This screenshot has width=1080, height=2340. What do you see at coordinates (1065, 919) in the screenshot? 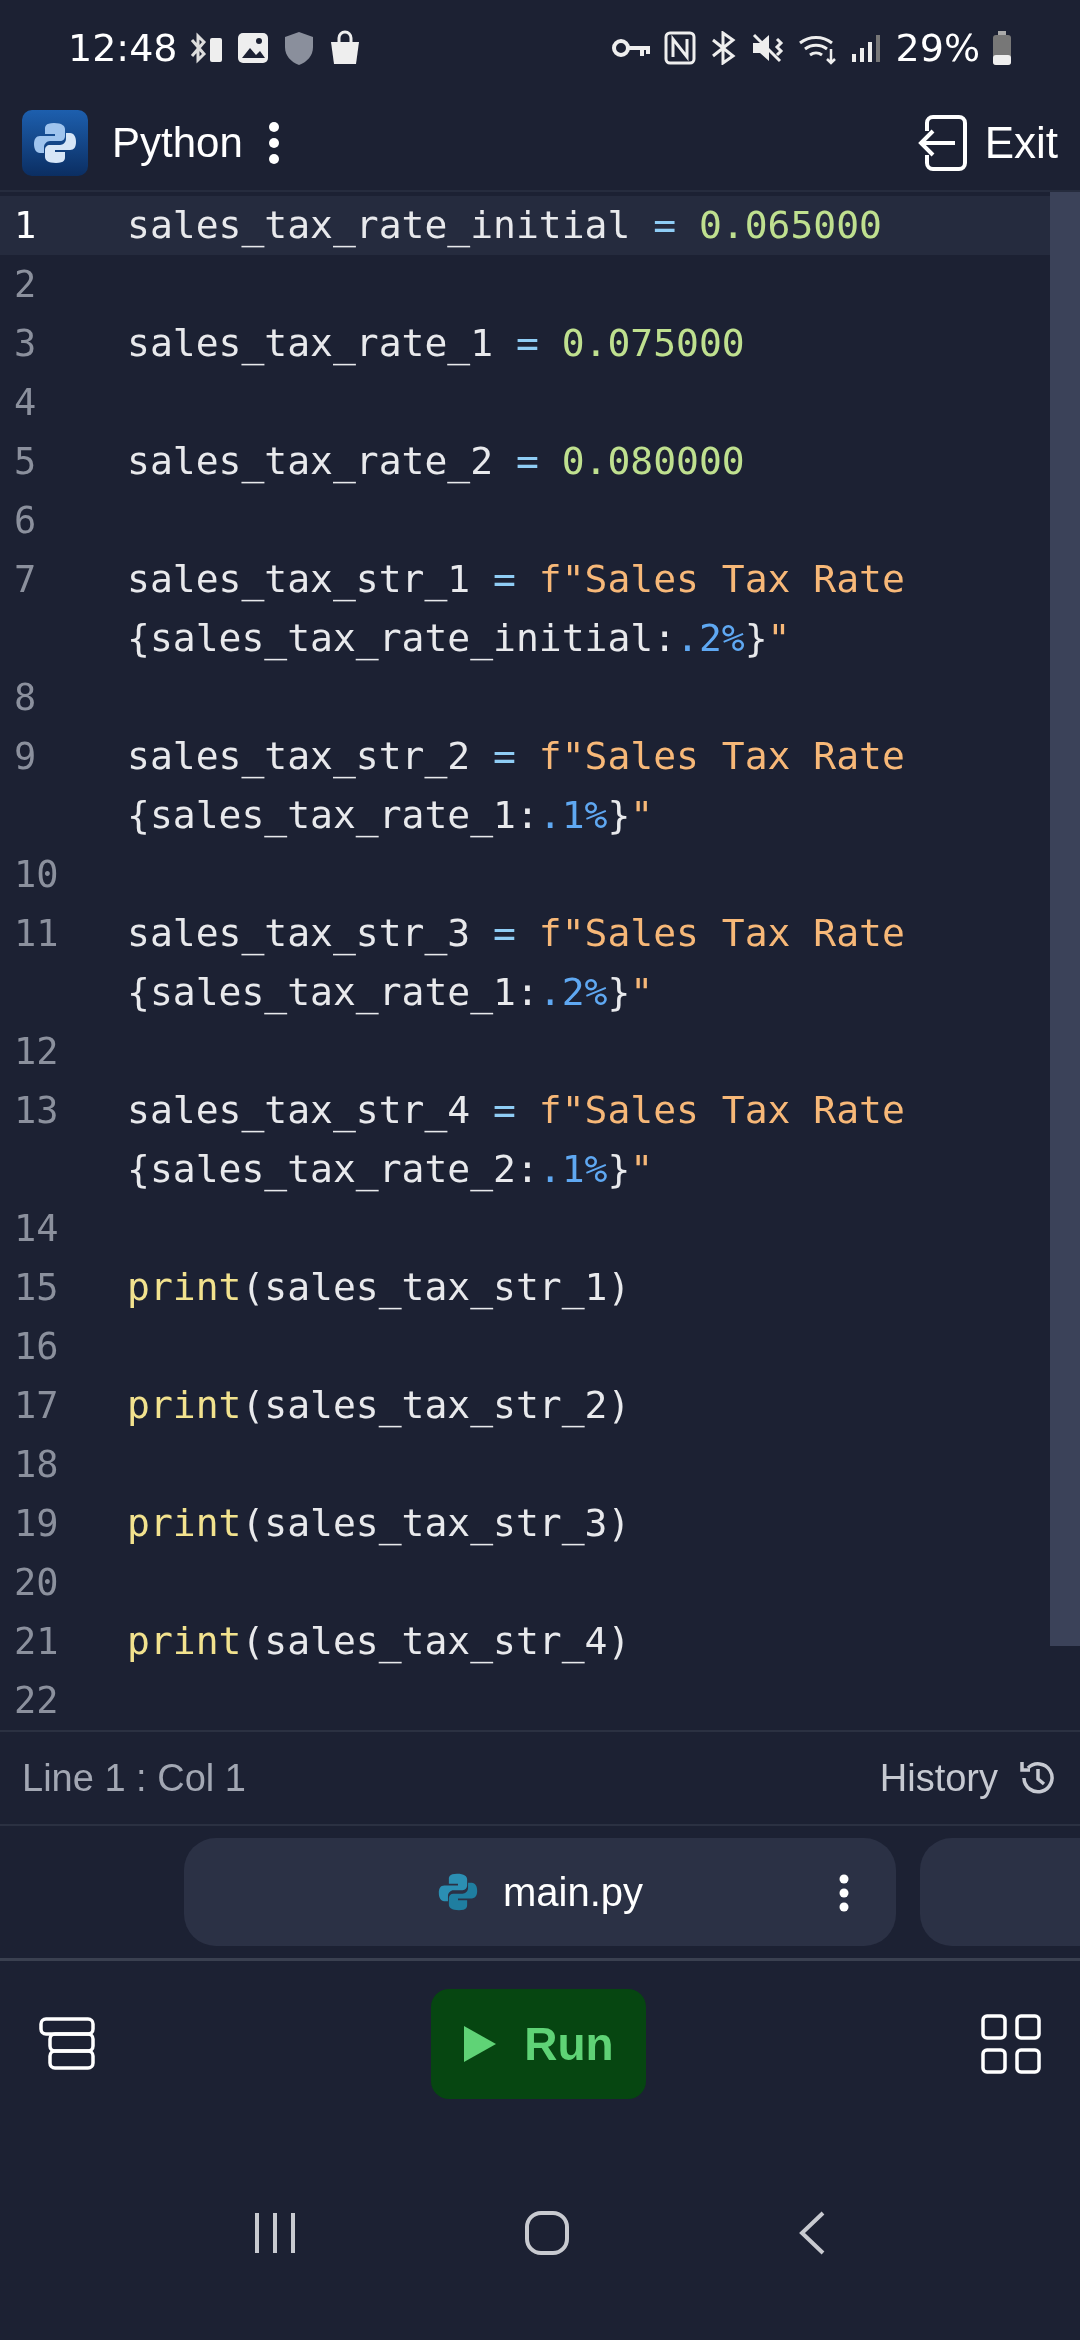
I see `scrollbar` at bounding box center [1065, 919].